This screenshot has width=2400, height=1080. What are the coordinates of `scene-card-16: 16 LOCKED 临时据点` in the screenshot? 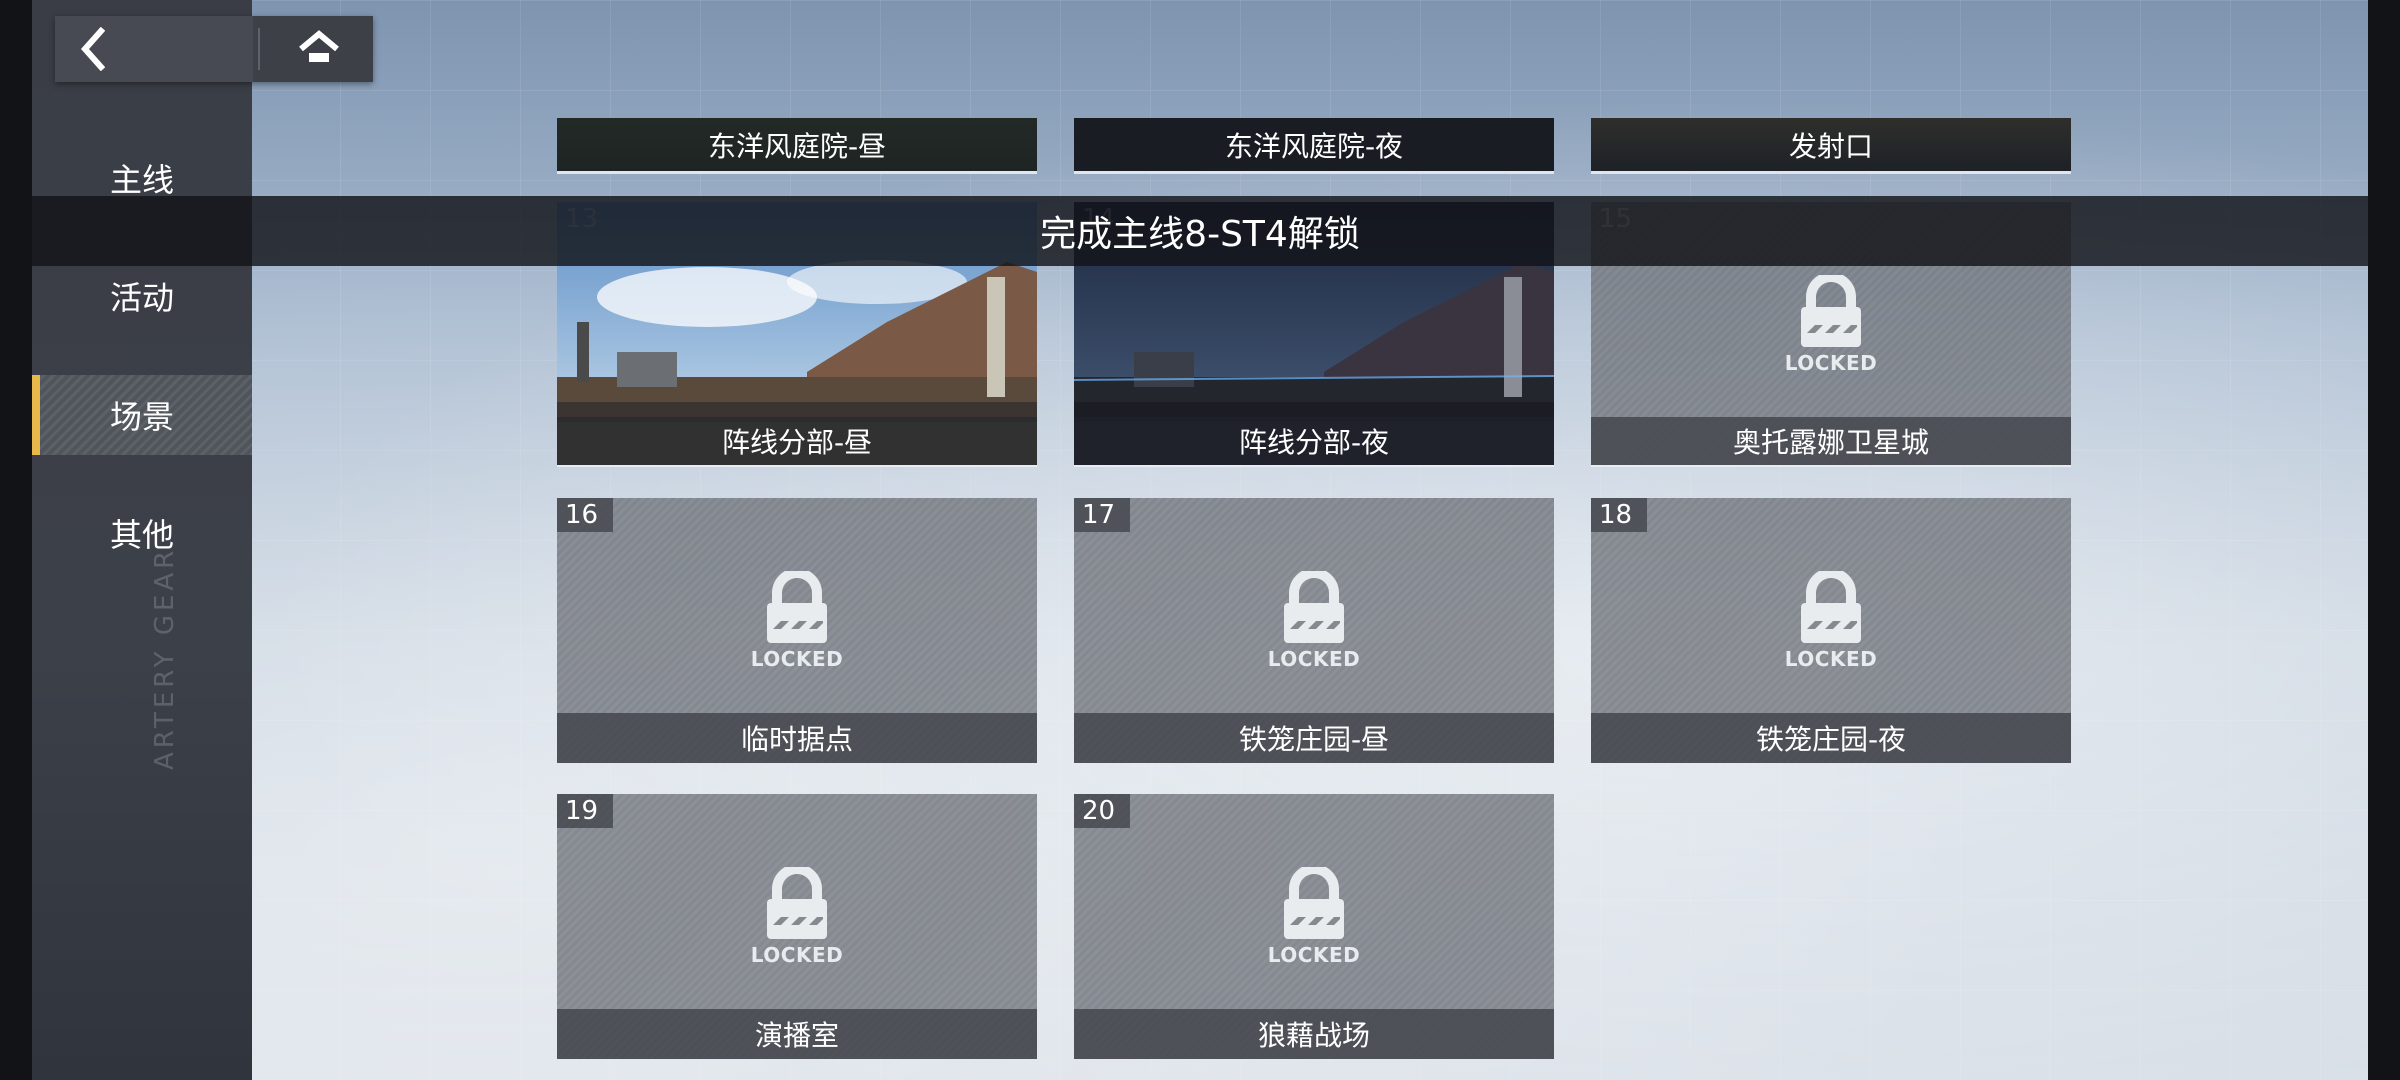 It's located at (797, 630).